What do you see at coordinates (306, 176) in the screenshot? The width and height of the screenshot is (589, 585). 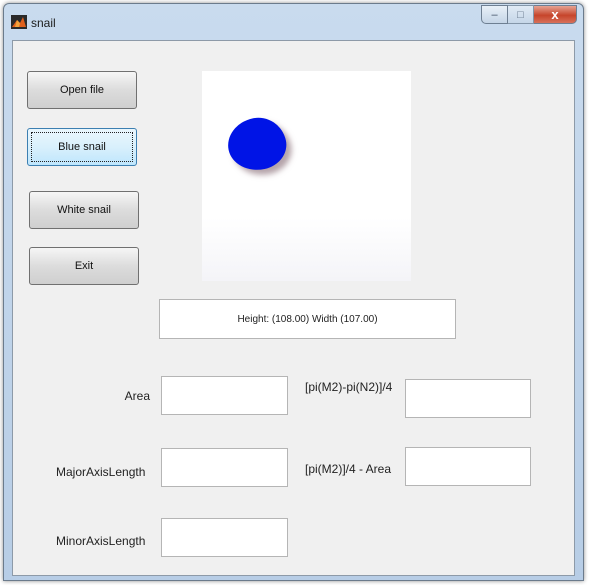 I see `snail-image-axes` at bounding box center [306, 176].